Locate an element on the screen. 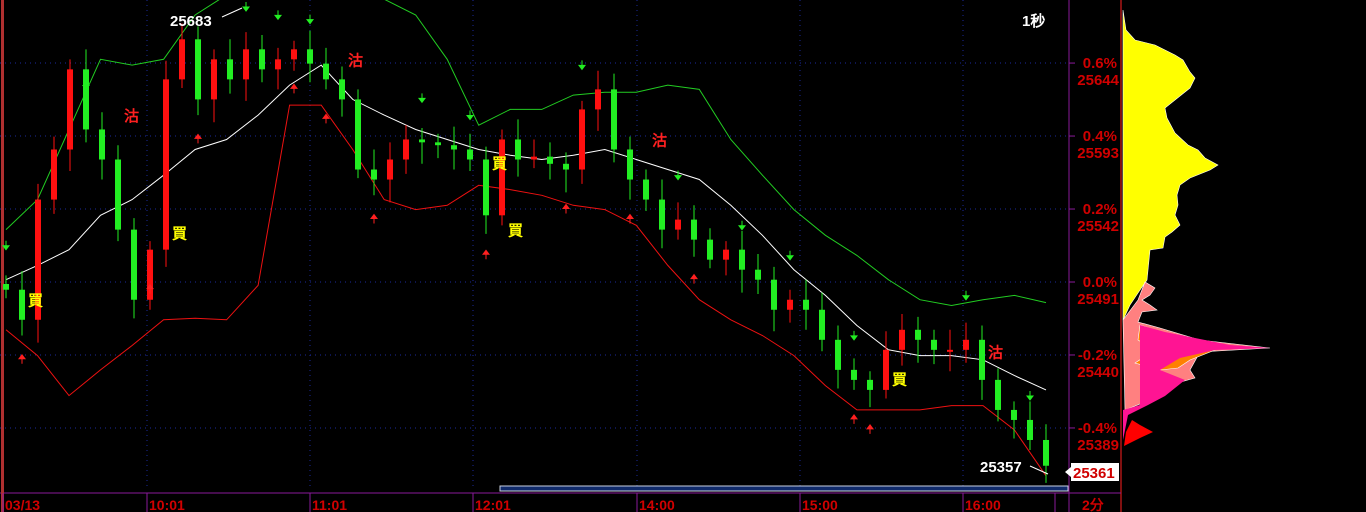 The width and height of the screenshot is (1366, 512). high-price-label: 25683 is located at coordinates (191, 21).